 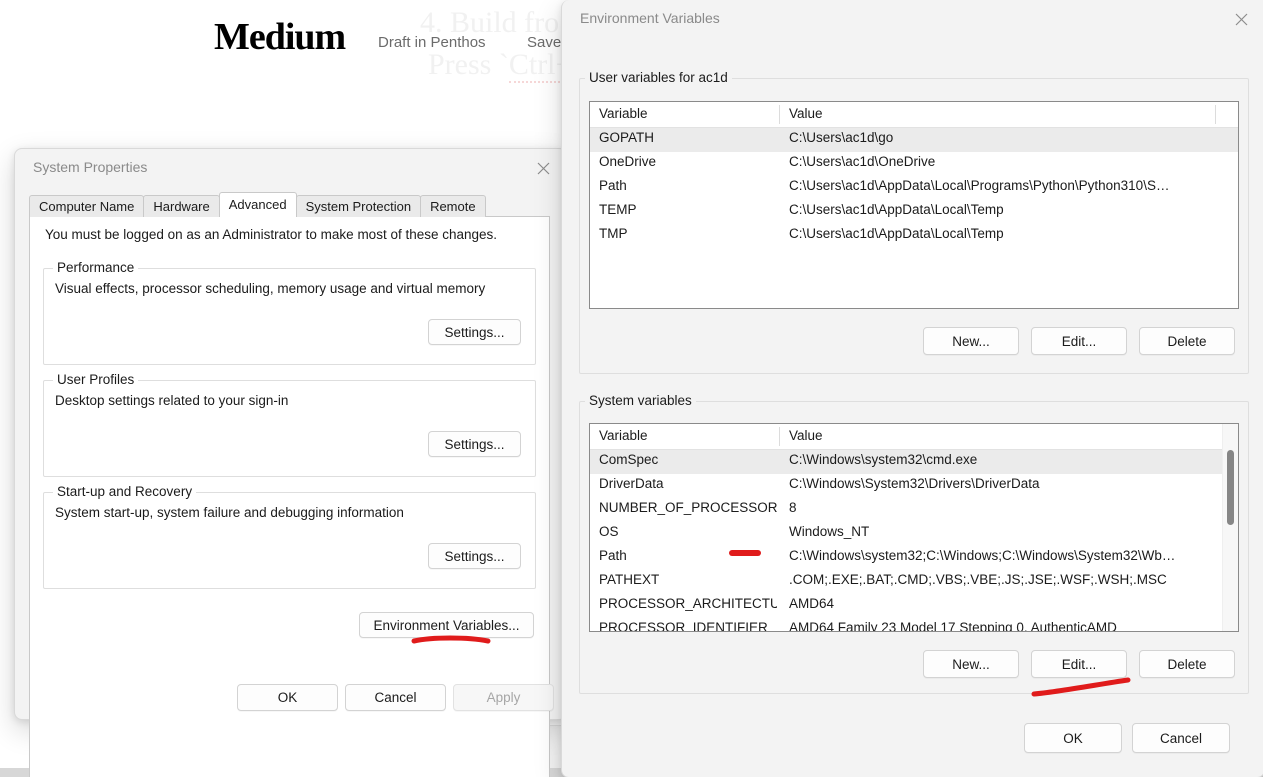 What do you see at coordinates (883, 459) in the screenshot?
I see `system-variable-value: C:\Windows\system32\cmd.exe` at bounding box center [883, 459].